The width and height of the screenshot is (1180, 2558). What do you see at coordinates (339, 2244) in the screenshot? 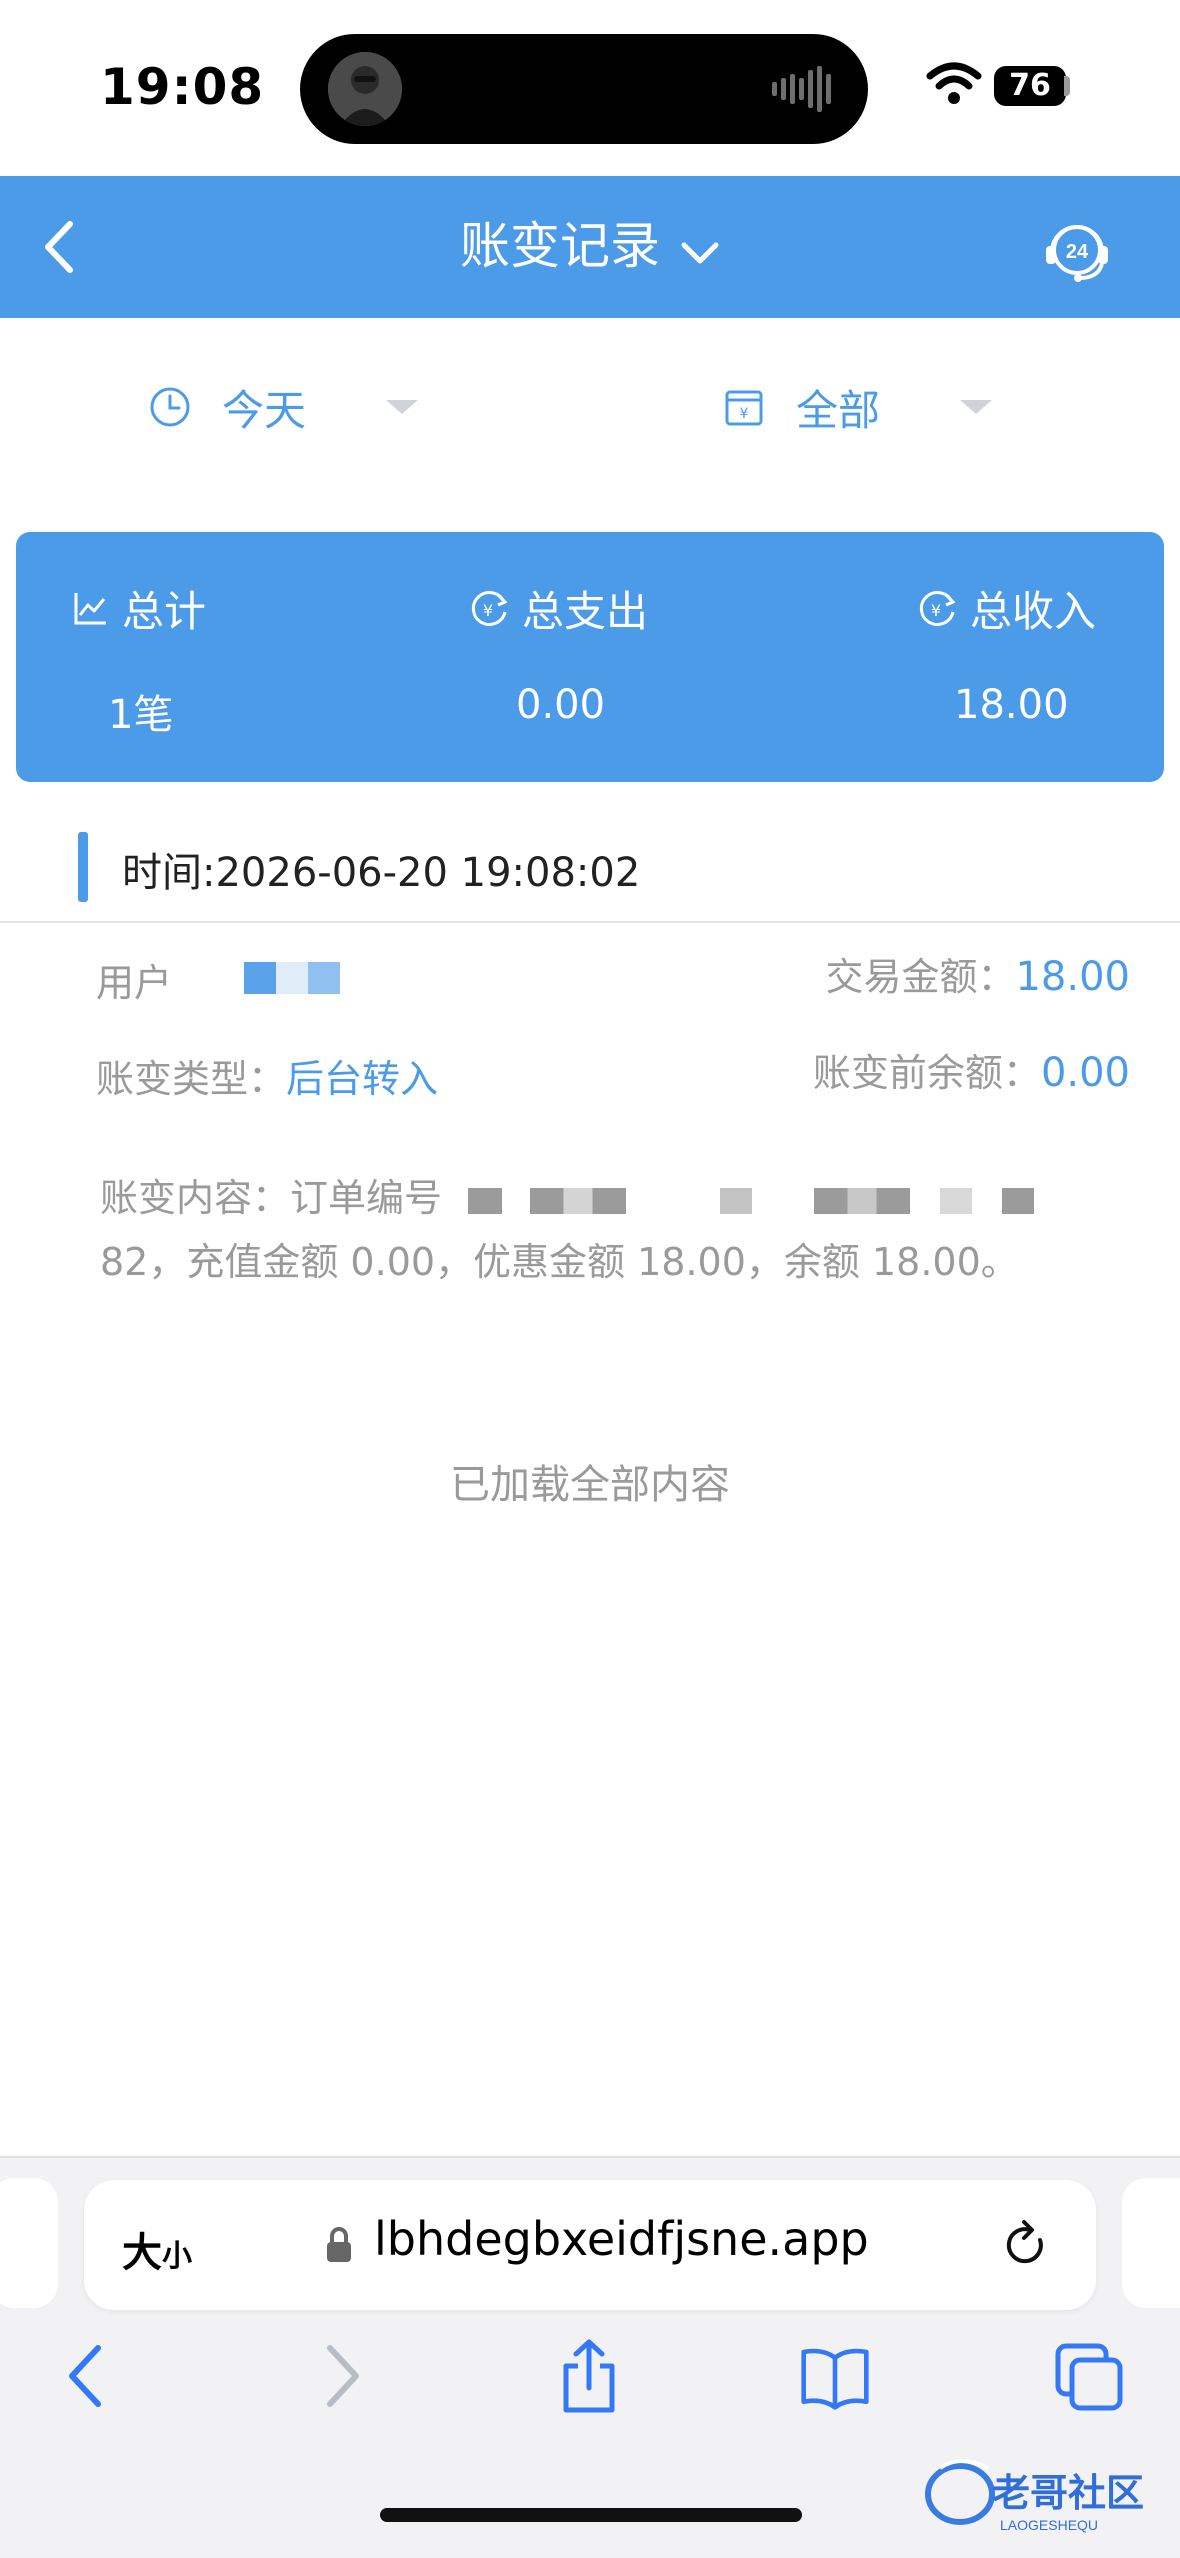
I see `lock-icon` at bounding box center [339, 2244].